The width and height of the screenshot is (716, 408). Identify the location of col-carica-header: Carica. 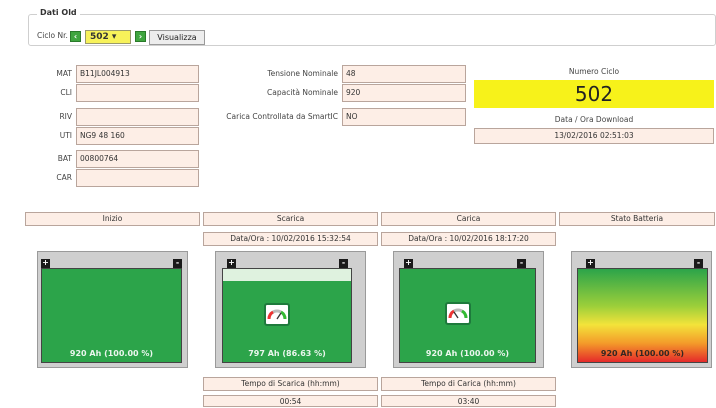
(468, 219).